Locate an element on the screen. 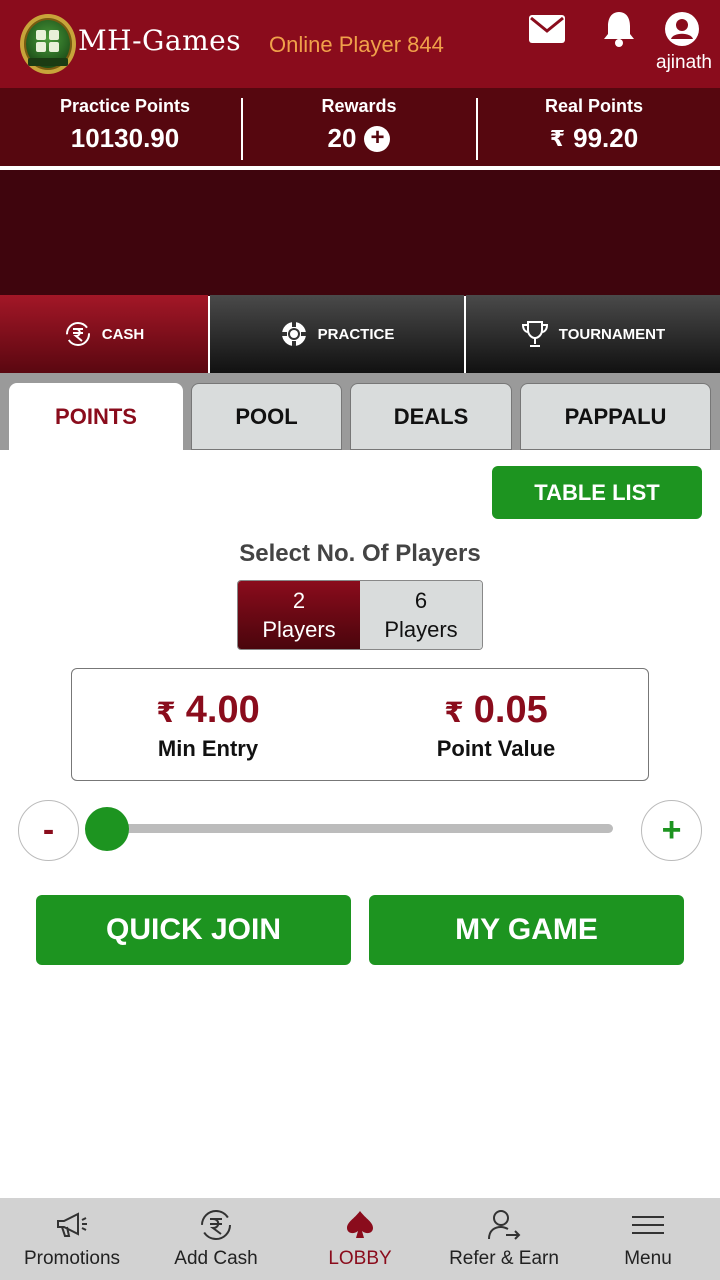 This screenshot has height=1280, width=720. game-mode-tabs: CASH PRACTICE TOURNAMENT is located at coordinates (360, 334).